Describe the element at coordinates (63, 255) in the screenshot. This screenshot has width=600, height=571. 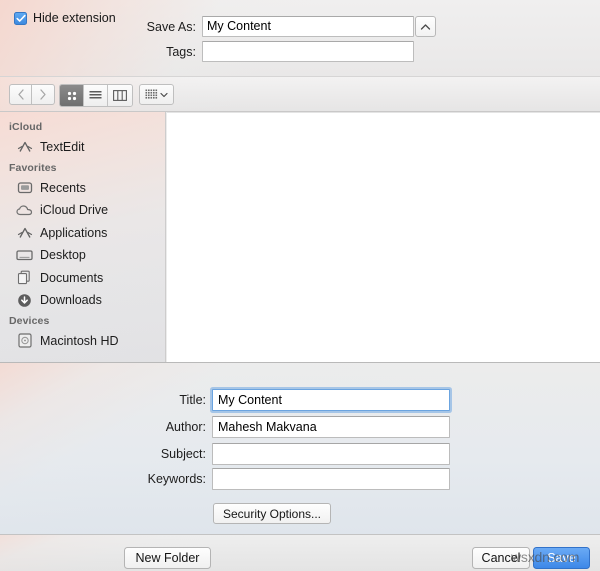
I see `sidebar-item-label: Desktop` at that location.